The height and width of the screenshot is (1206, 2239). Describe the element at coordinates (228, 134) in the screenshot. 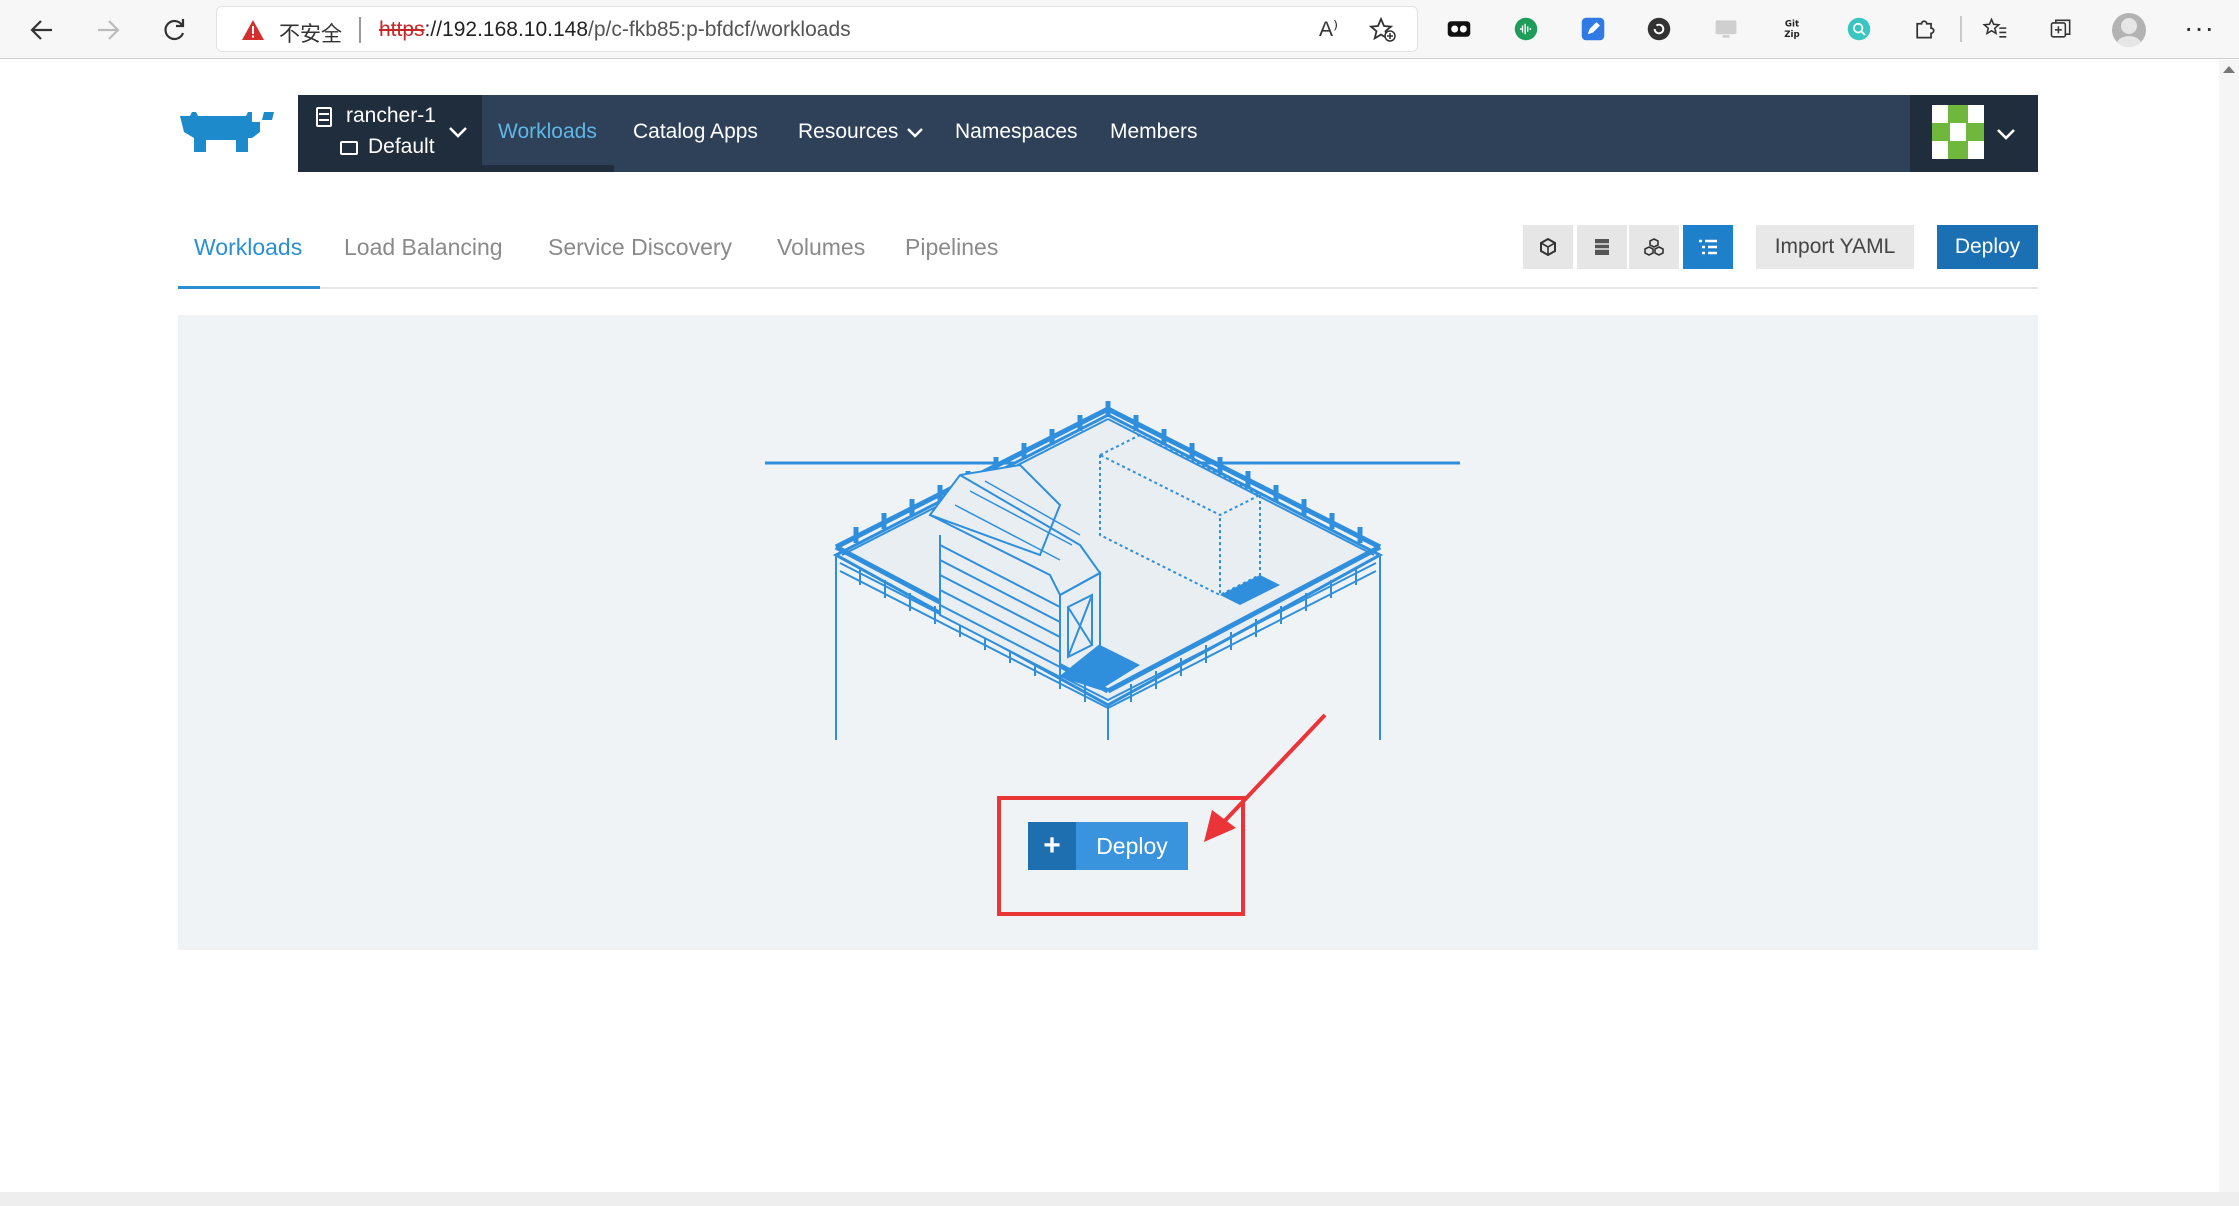

I see `rancher-logo` at that location.